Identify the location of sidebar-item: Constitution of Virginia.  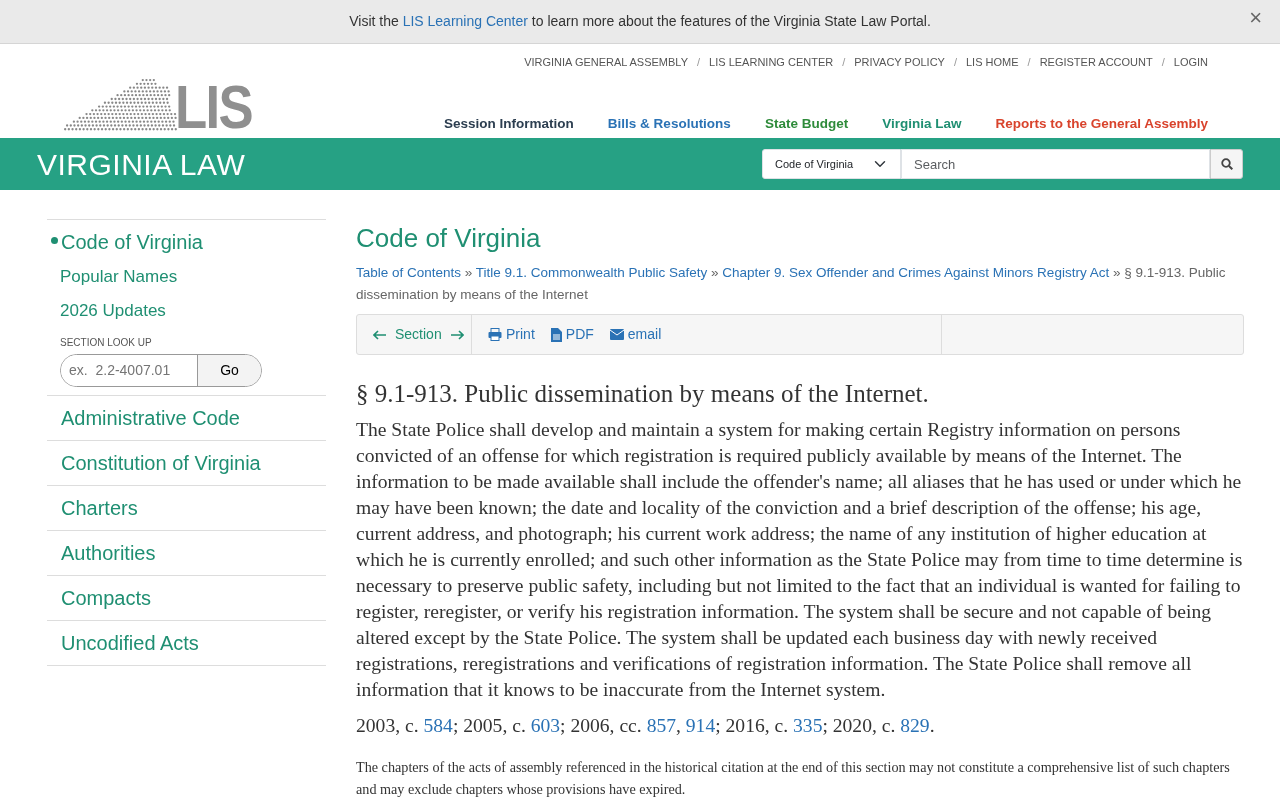
(186, 462).